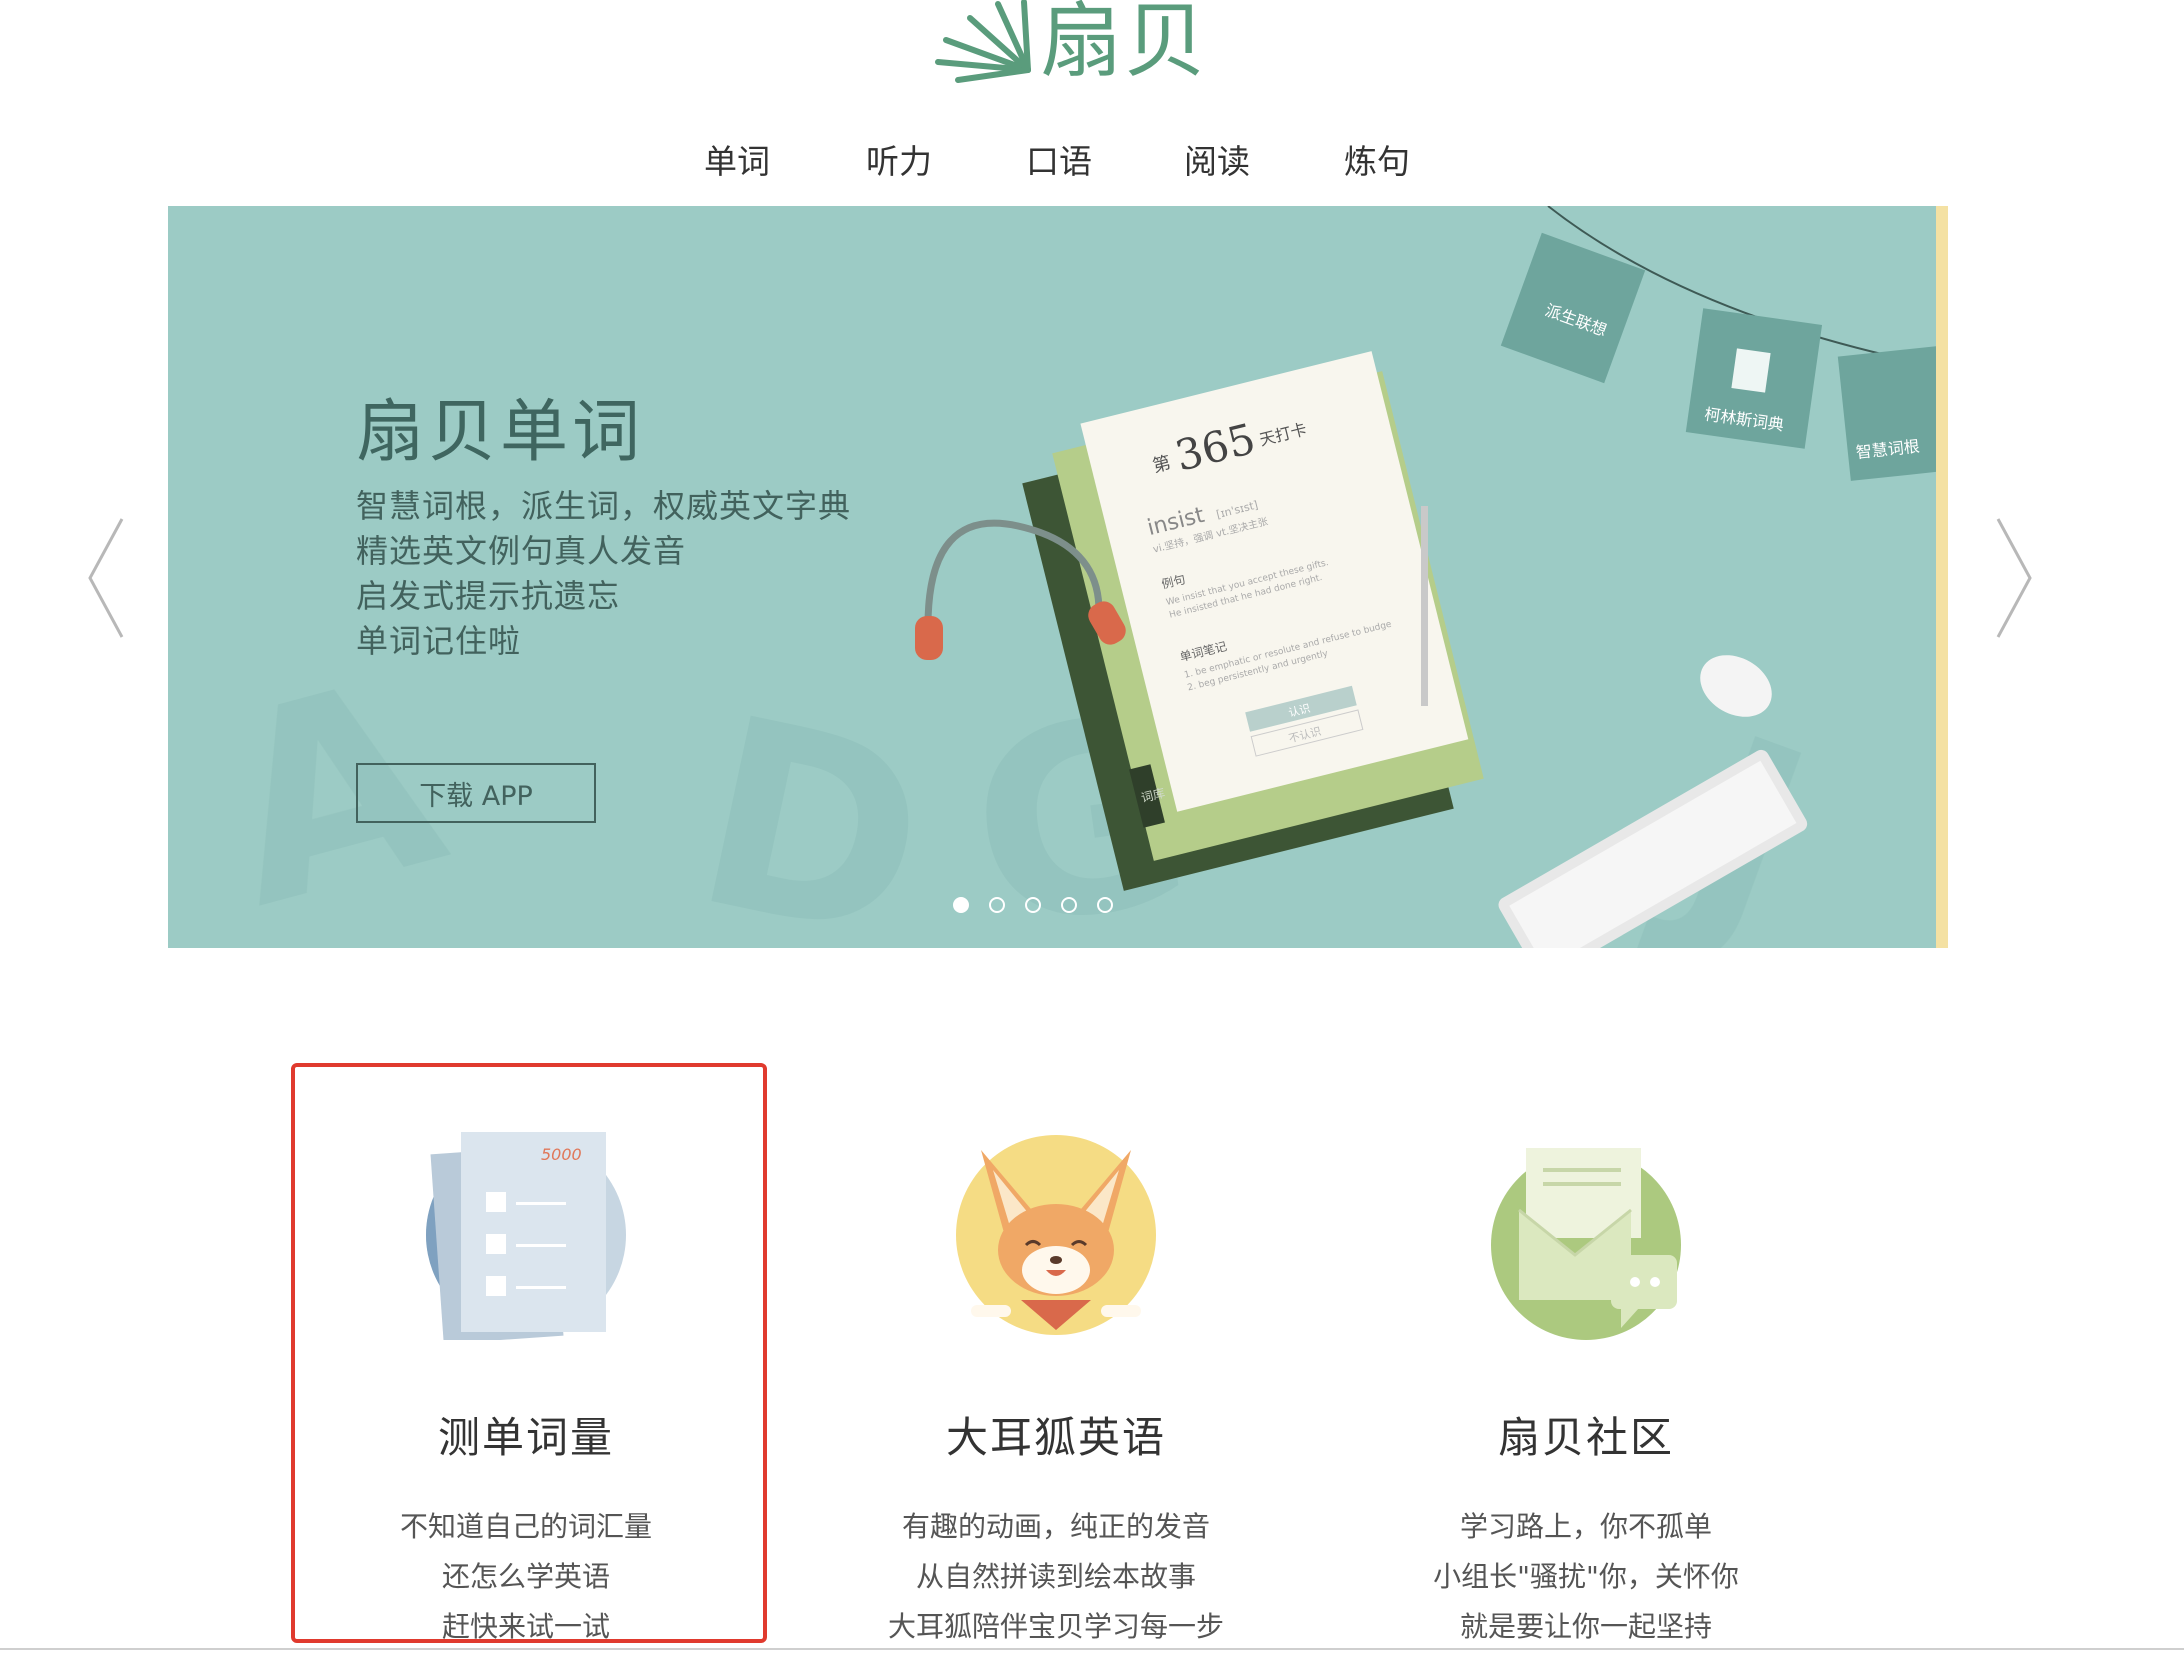 This screenshot has width=2184, height=1654. What do you see at coordinates (899, 159) in the screenshot?
I see `nav-item-listening: 听力` at bounding box center [899, 159].